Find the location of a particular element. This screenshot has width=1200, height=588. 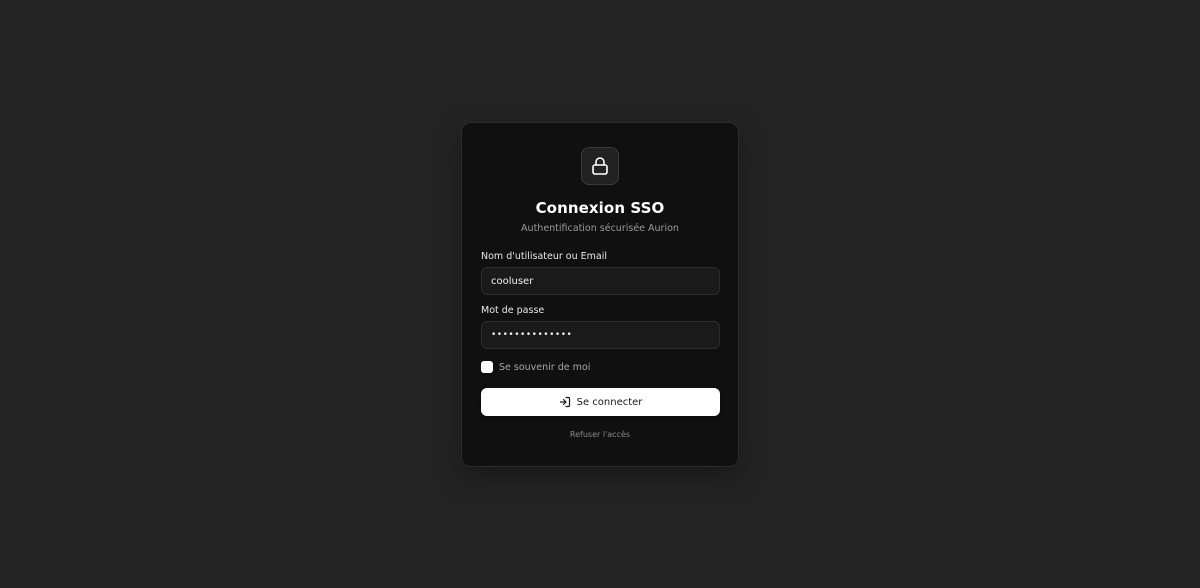

login-button-label: Se connecter is located at coordinates (609, 402).